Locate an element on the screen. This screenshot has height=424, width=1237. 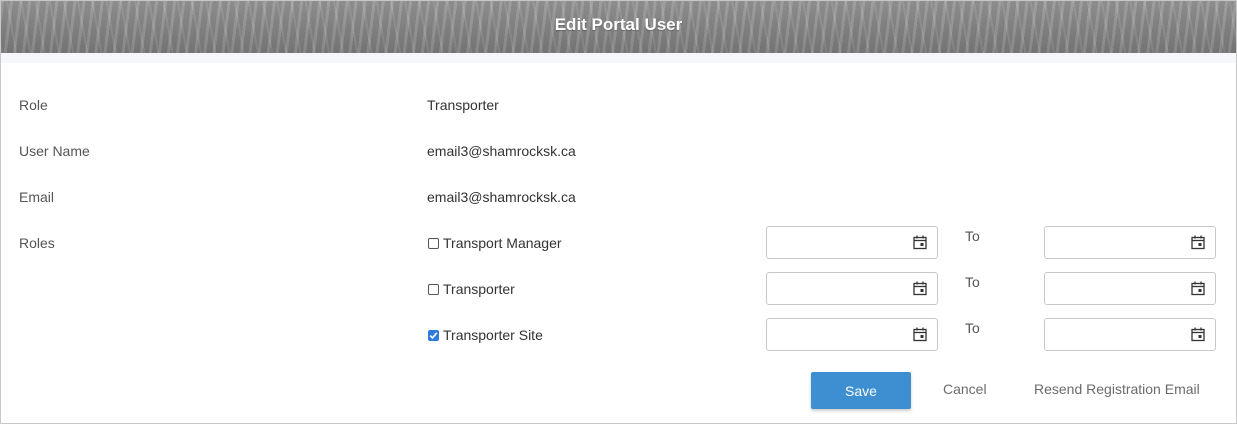
role-value: Transporter is located at coordinates (463, 105).